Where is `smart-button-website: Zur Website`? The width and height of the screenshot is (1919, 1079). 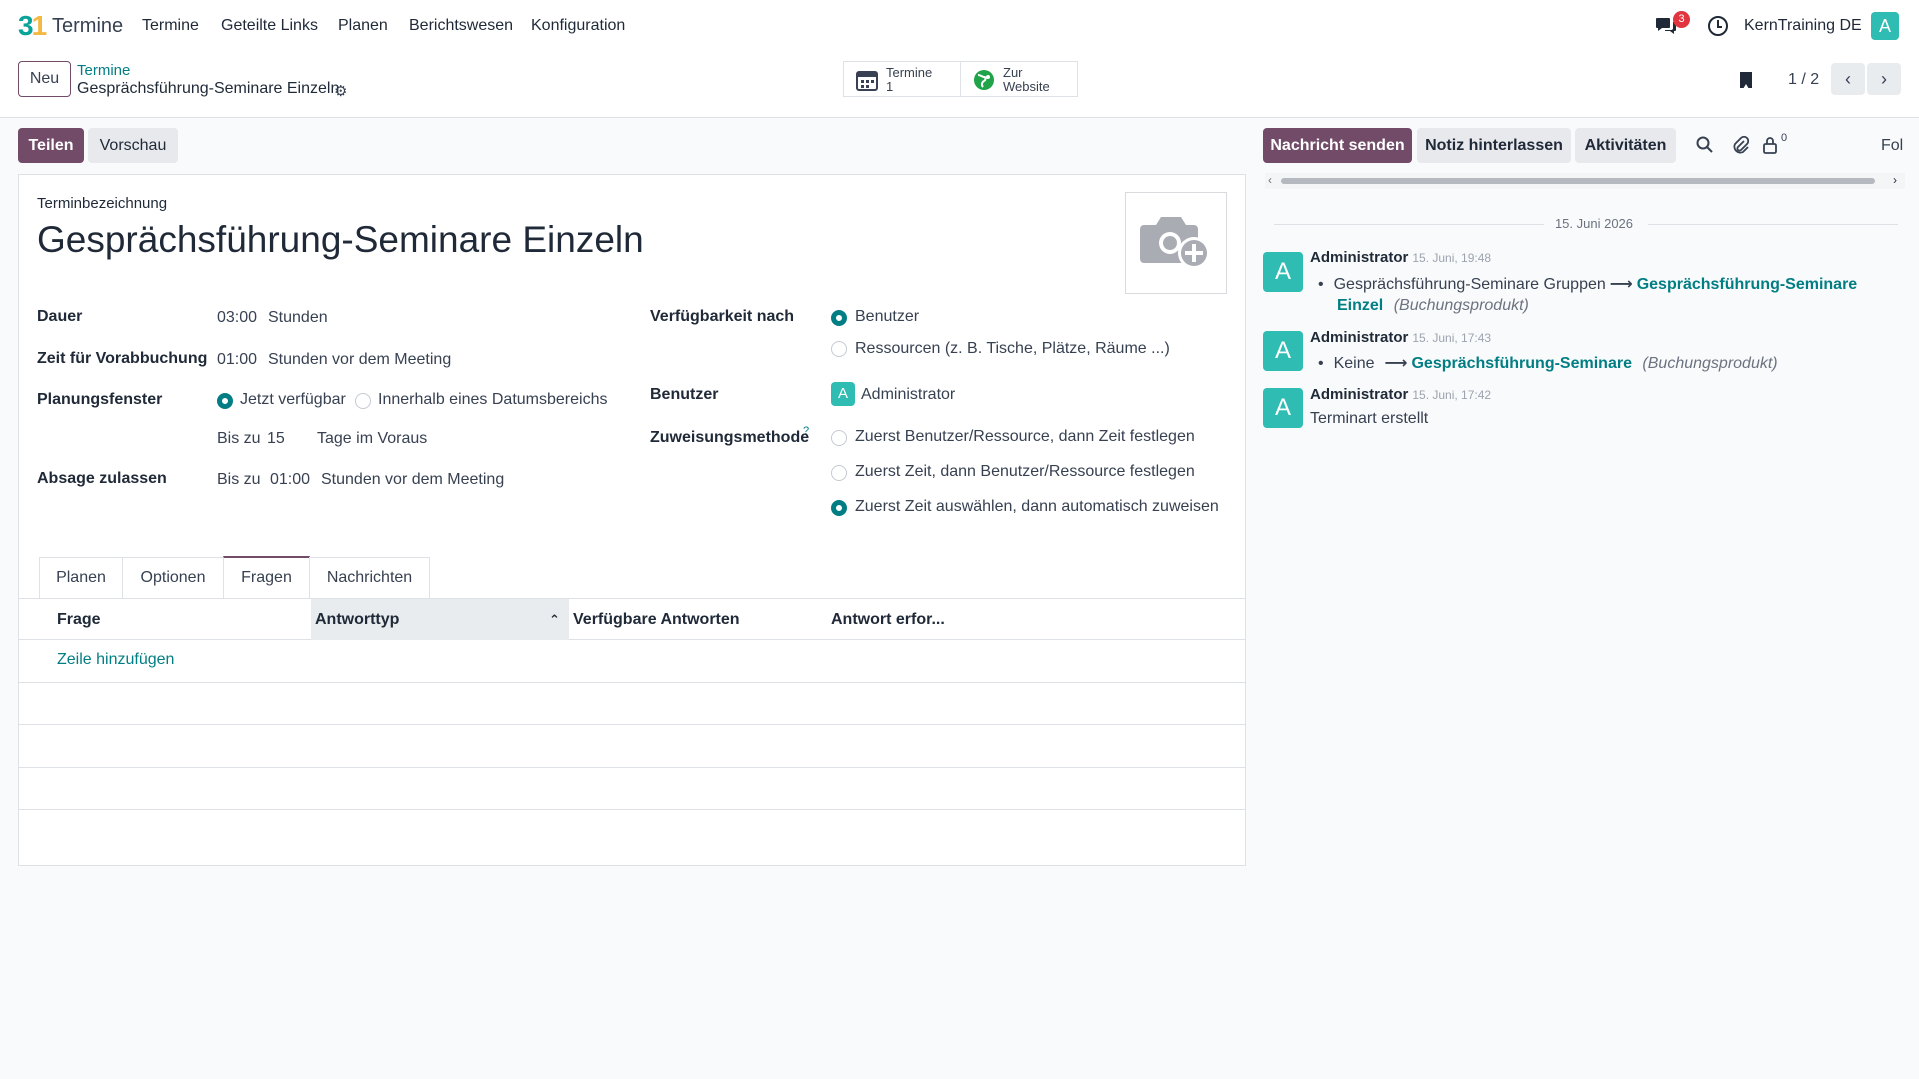 smart-button-website: Zur Website is located at coordinates (1019, 79).